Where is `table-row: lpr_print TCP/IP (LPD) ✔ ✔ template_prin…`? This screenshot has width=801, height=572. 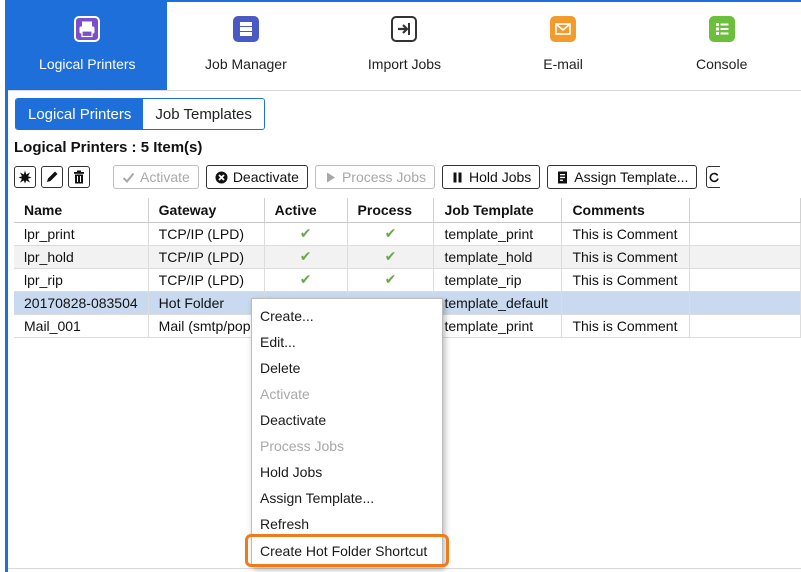 table-row: lpr_print TCP/IP (LPD) ✔ ✔ template_prin… is located at coordinates (407, 234).